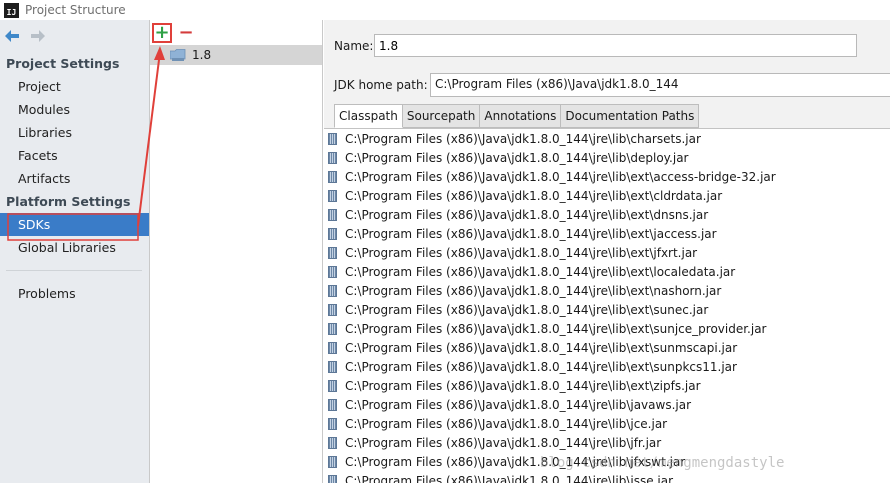 This screenshot has width=890, height=483. I want to click on name-label: Name:, so click(354, 45).